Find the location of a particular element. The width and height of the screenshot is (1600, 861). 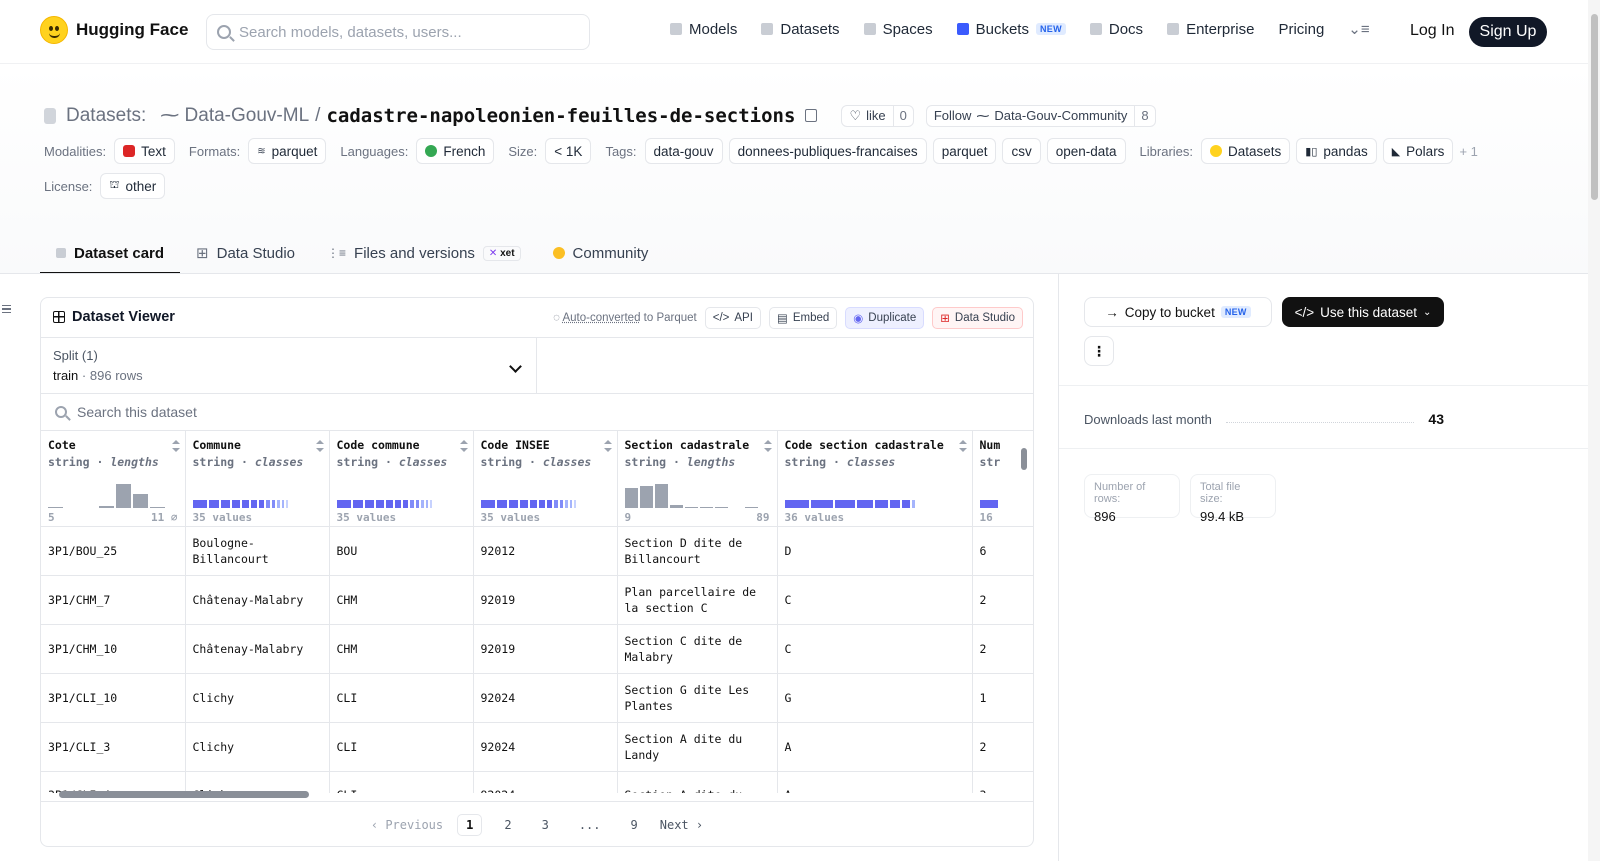

cell-code-insee: 92012 is located at coordinates (545, 551).